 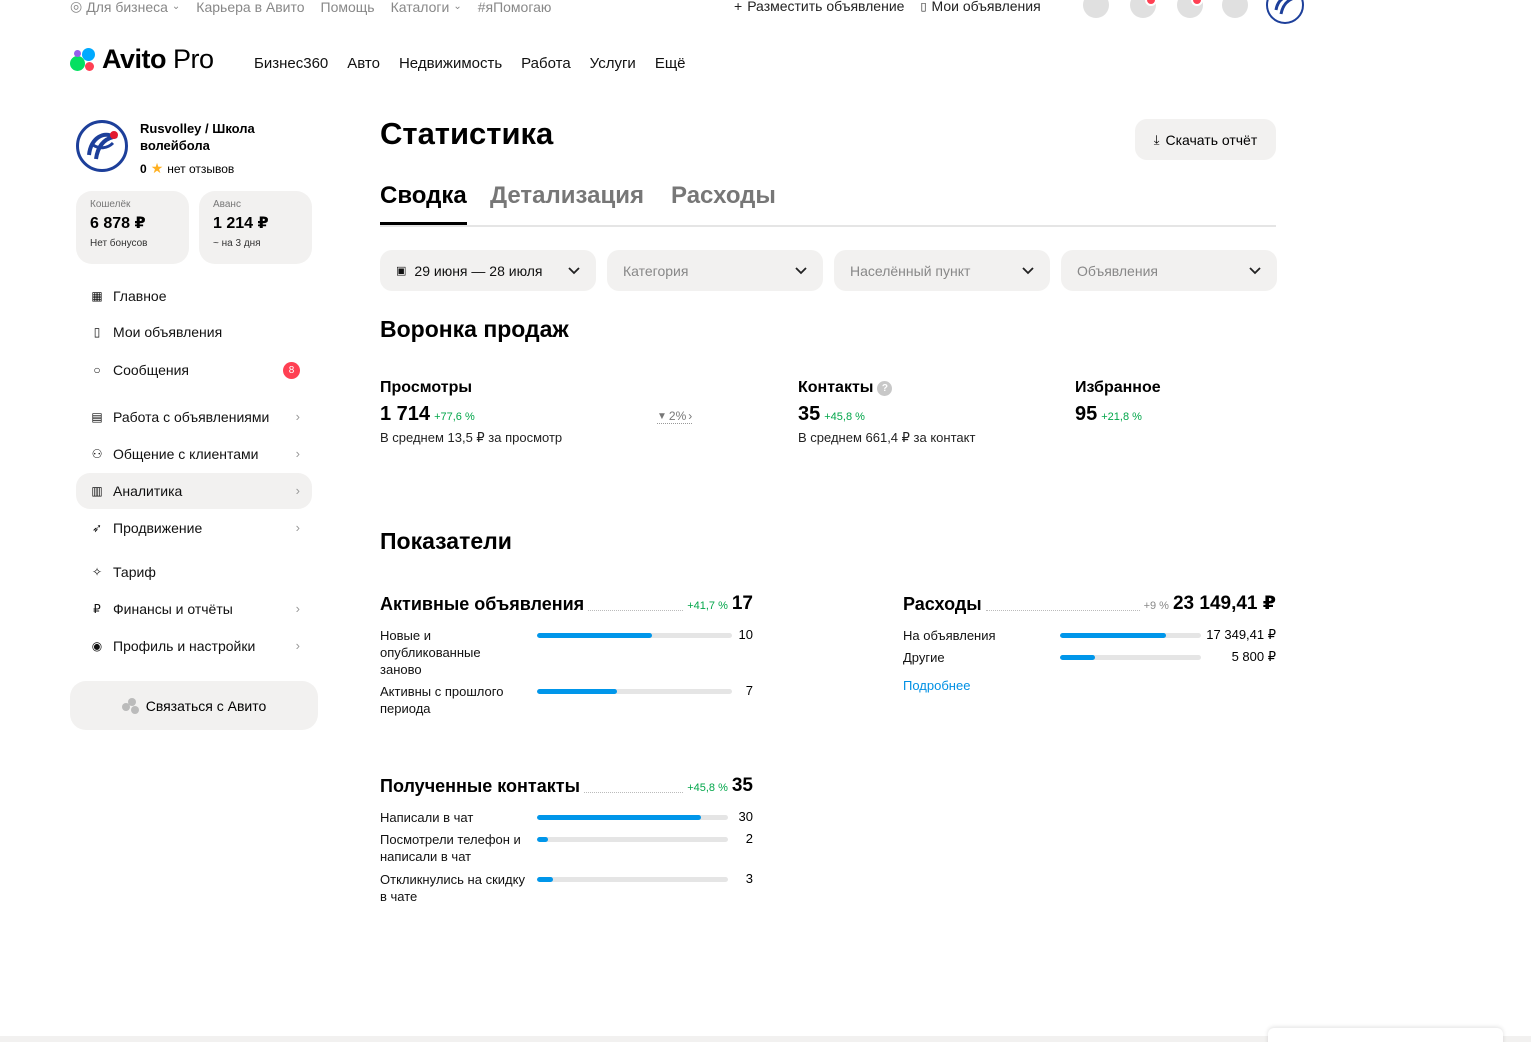 I want to click on user-avatar, so click(x=1285, y=12).